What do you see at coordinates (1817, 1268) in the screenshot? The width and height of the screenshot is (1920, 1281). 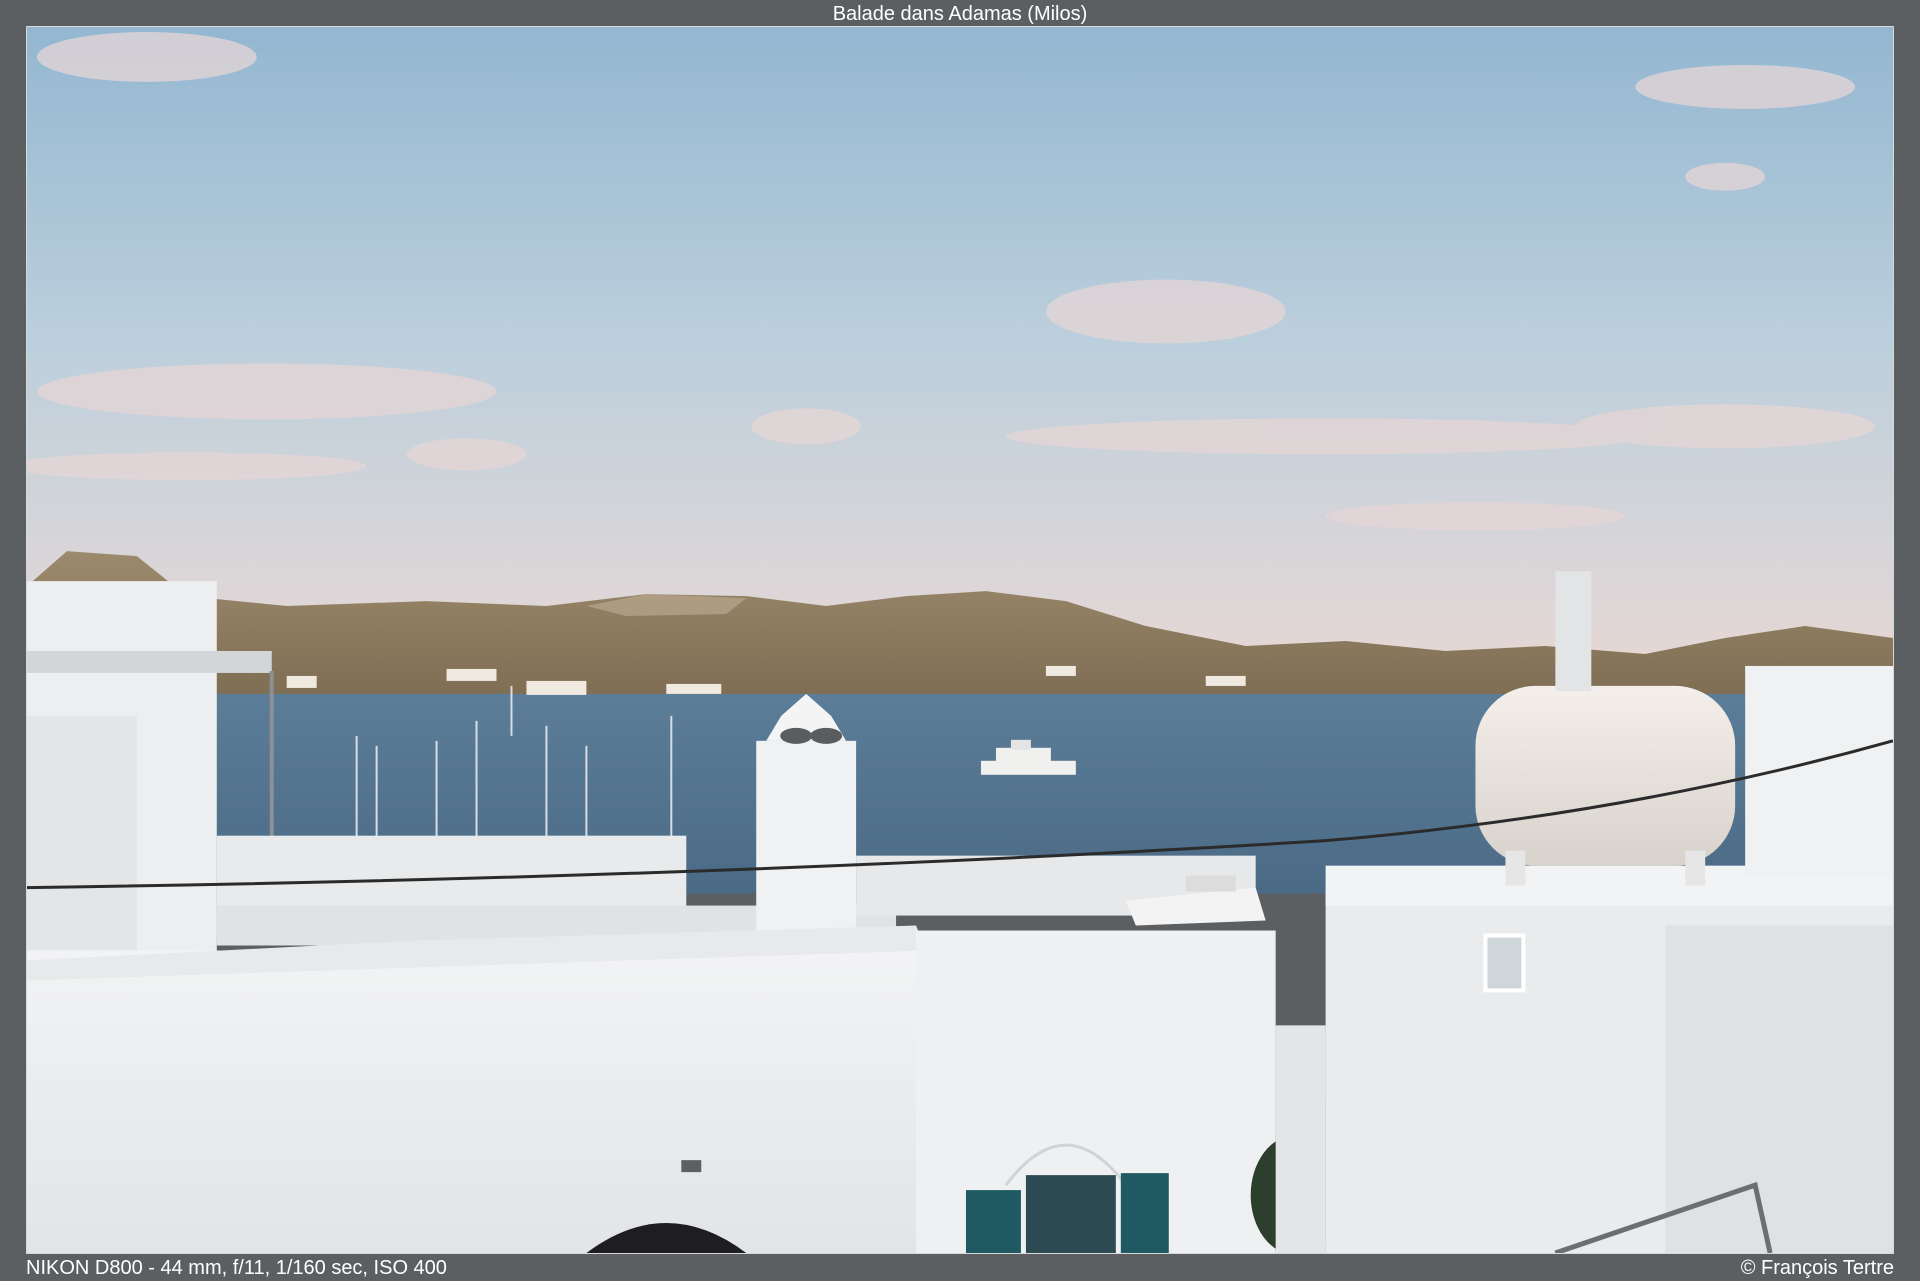 I see `copyright-caption: © François Tertre` at bounding box center [1817, 1268].